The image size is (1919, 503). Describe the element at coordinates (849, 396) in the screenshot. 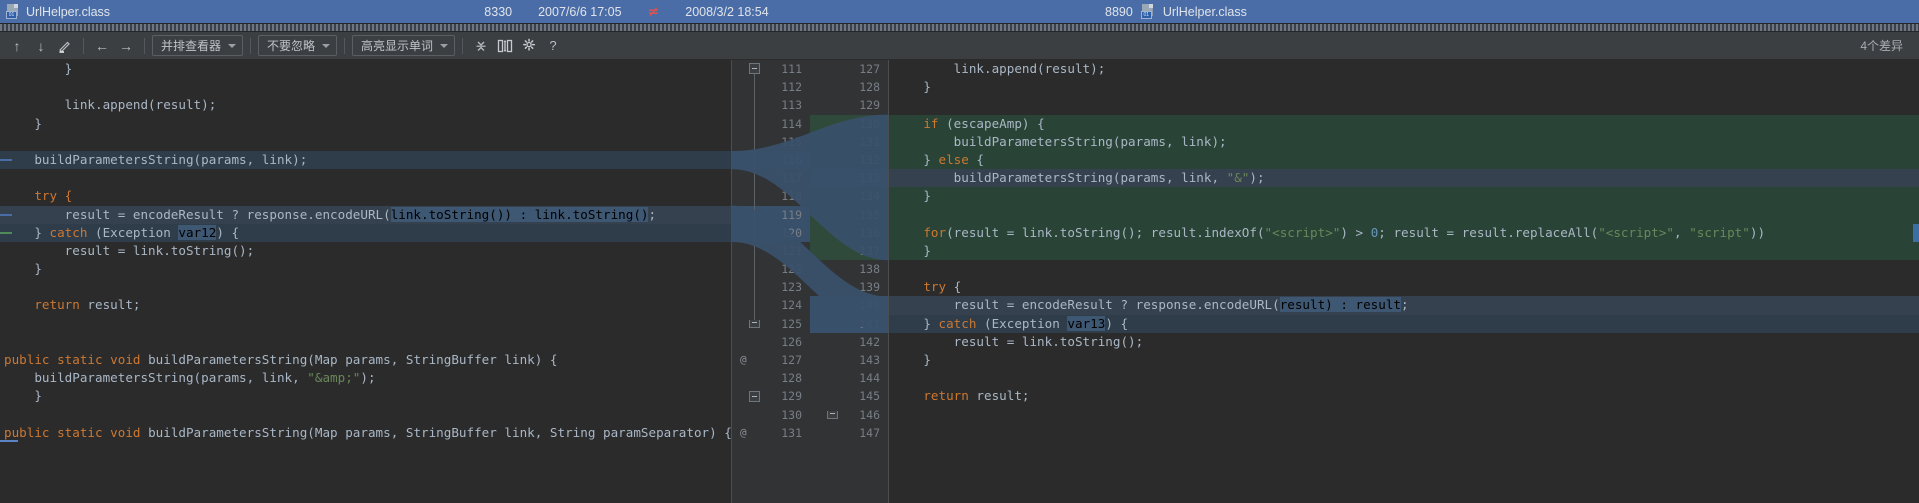

I see `line-number-row: 145` at that location.